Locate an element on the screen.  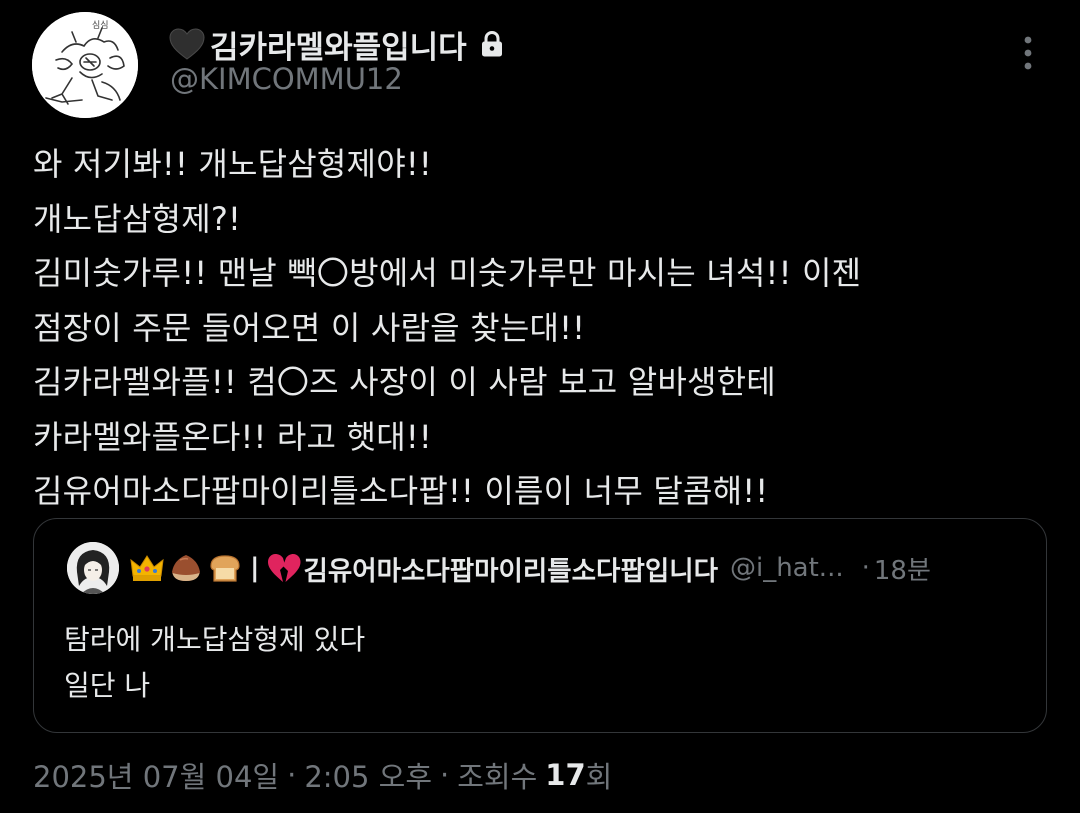
quoted-timestamp: 18분 is located at coordinates (902, 568).